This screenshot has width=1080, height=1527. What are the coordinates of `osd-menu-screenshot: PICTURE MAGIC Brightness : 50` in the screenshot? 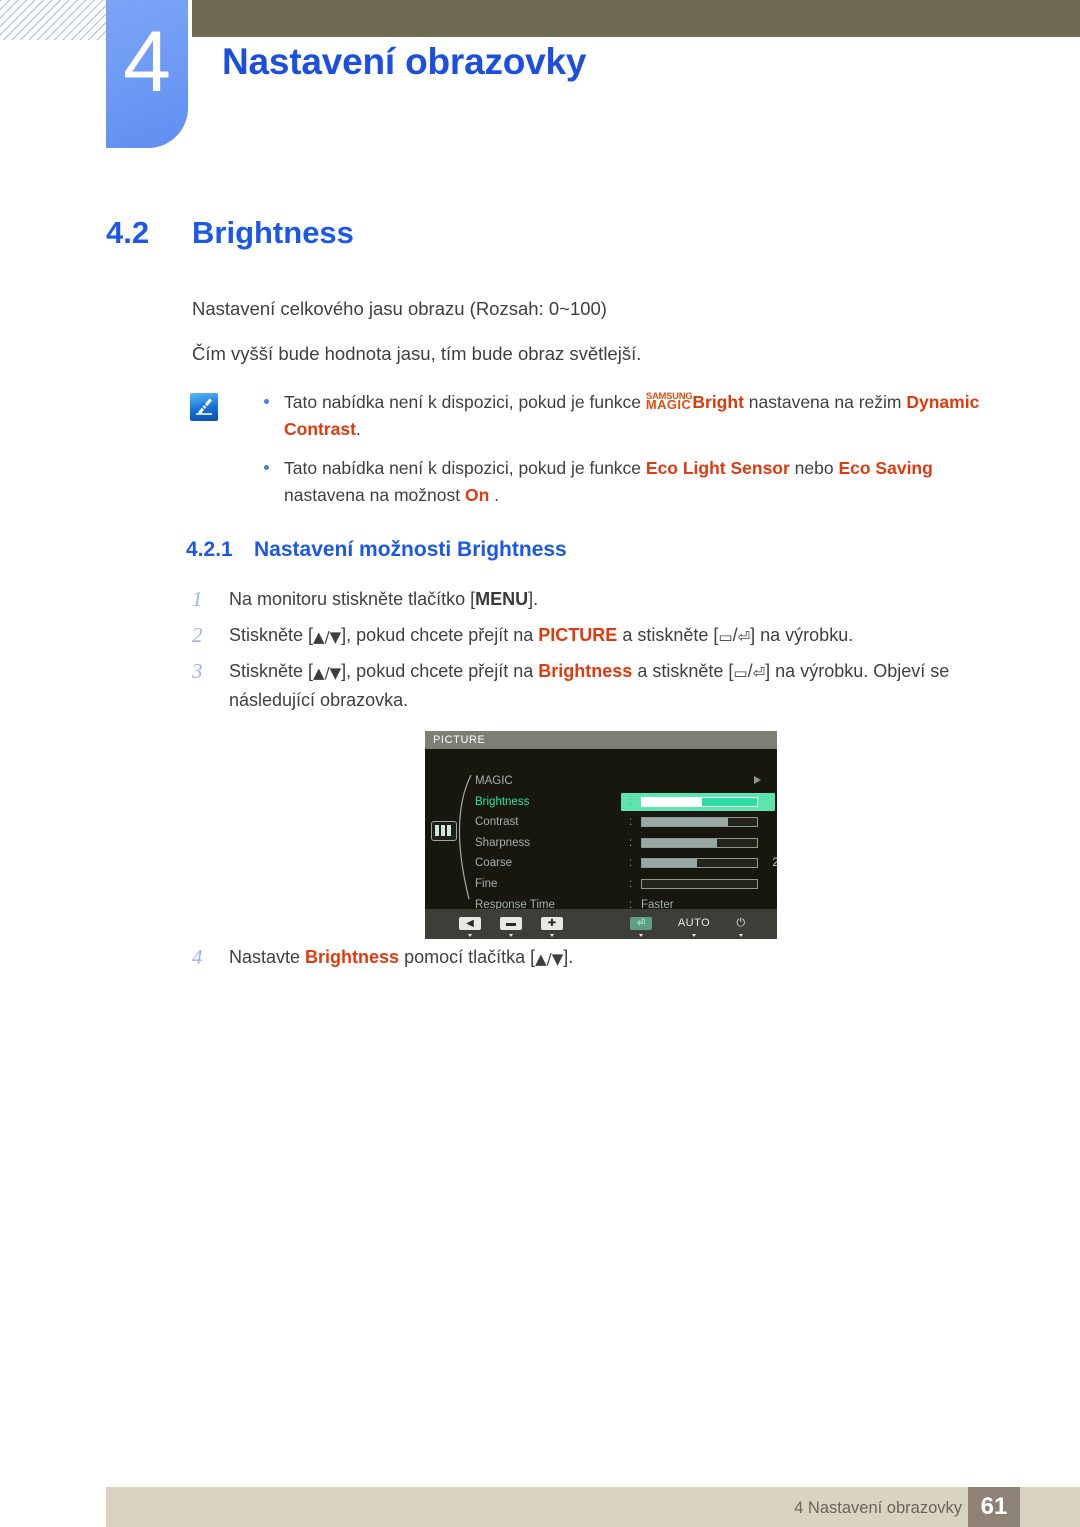 It's located at (601, 835).